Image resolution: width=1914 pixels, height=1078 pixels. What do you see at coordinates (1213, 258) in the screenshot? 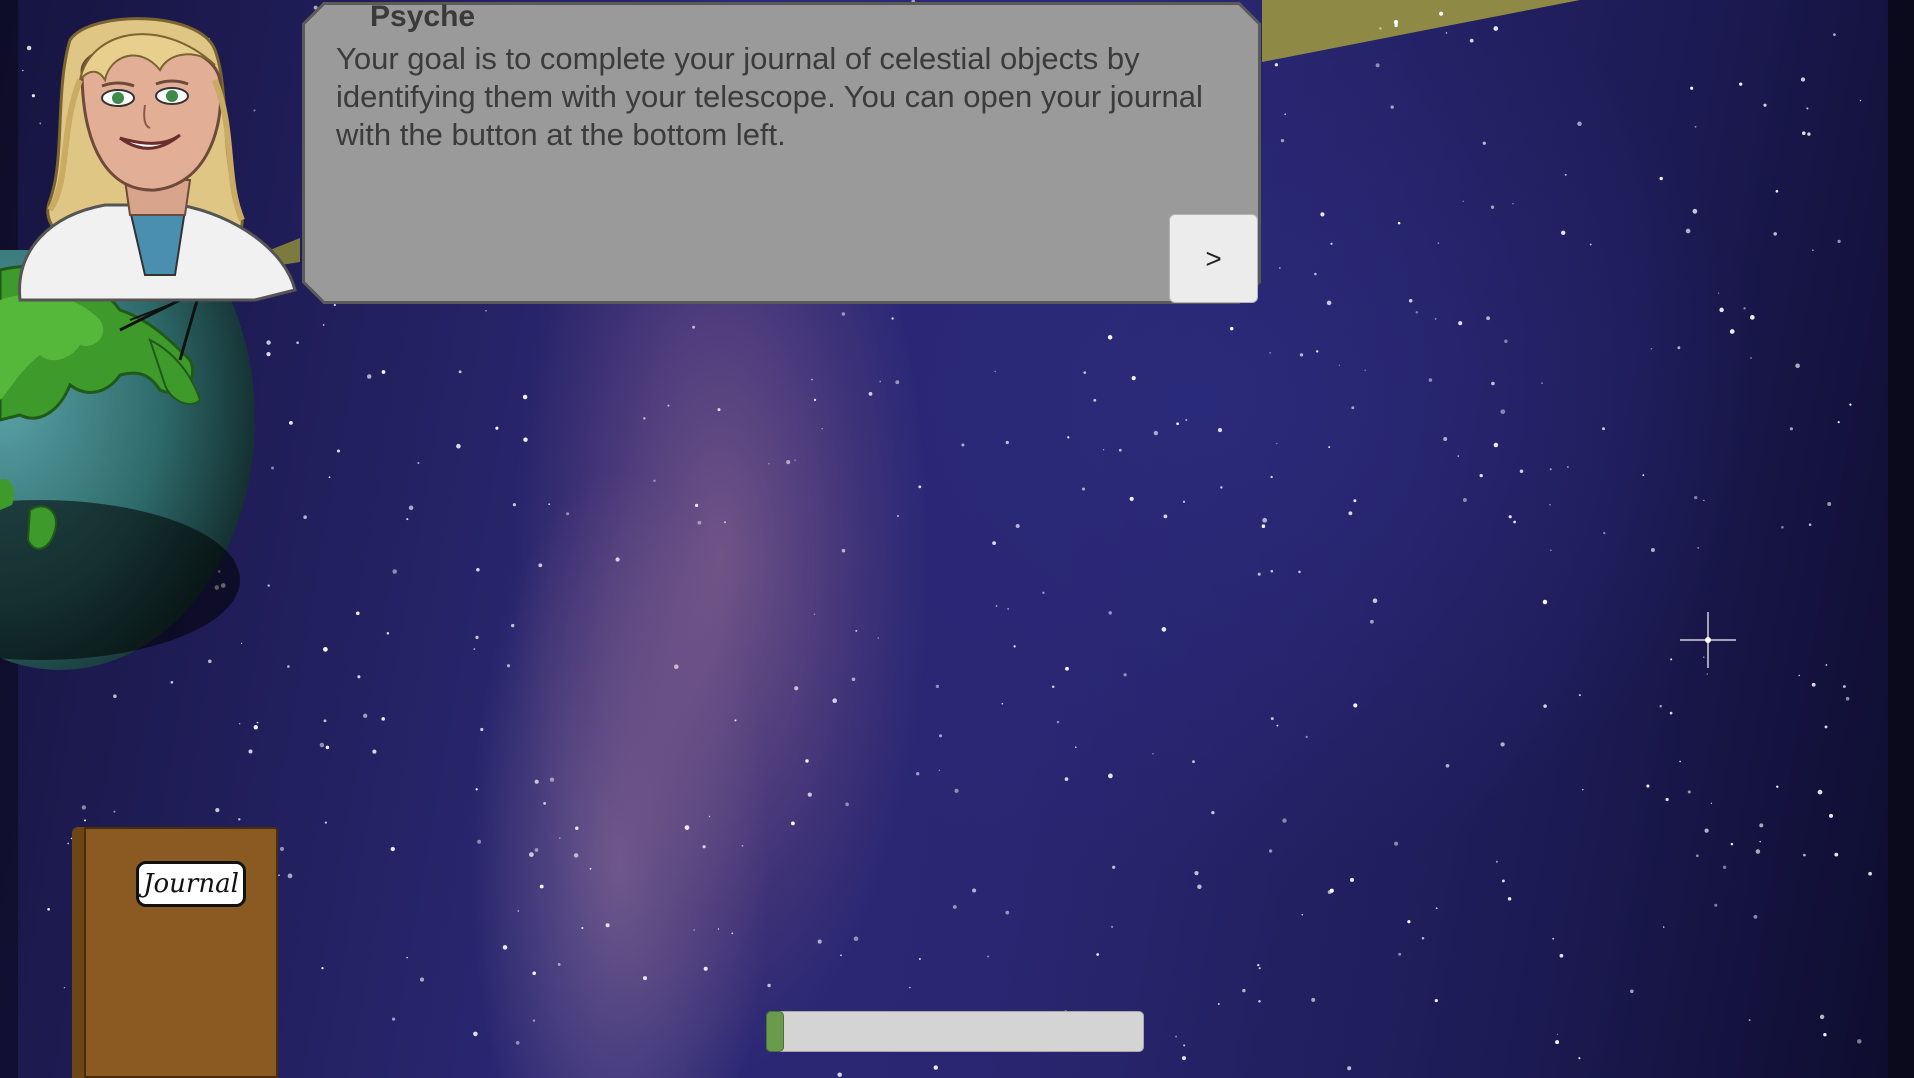
I see `next-dialog-button: >` at bounding box center [1213, 258].